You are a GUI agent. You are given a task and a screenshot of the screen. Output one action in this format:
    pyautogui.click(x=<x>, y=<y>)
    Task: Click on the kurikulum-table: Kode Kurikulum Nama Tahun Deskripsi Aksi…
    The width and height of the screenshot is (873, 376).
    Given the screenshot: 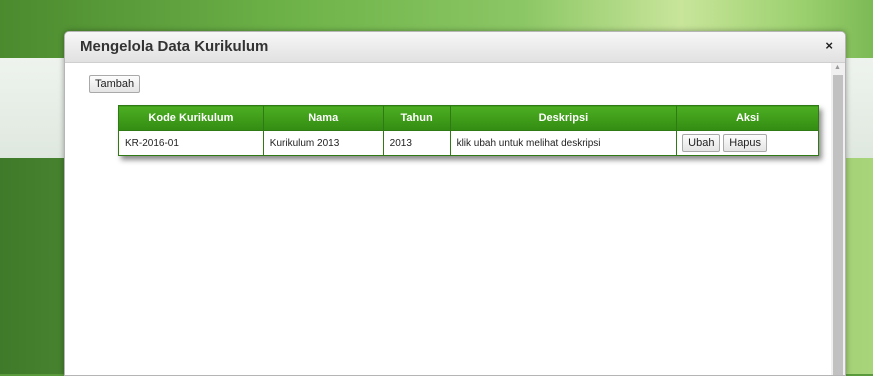 What is the action you would take?
    pyautogui.click(x=468, y=130)
    